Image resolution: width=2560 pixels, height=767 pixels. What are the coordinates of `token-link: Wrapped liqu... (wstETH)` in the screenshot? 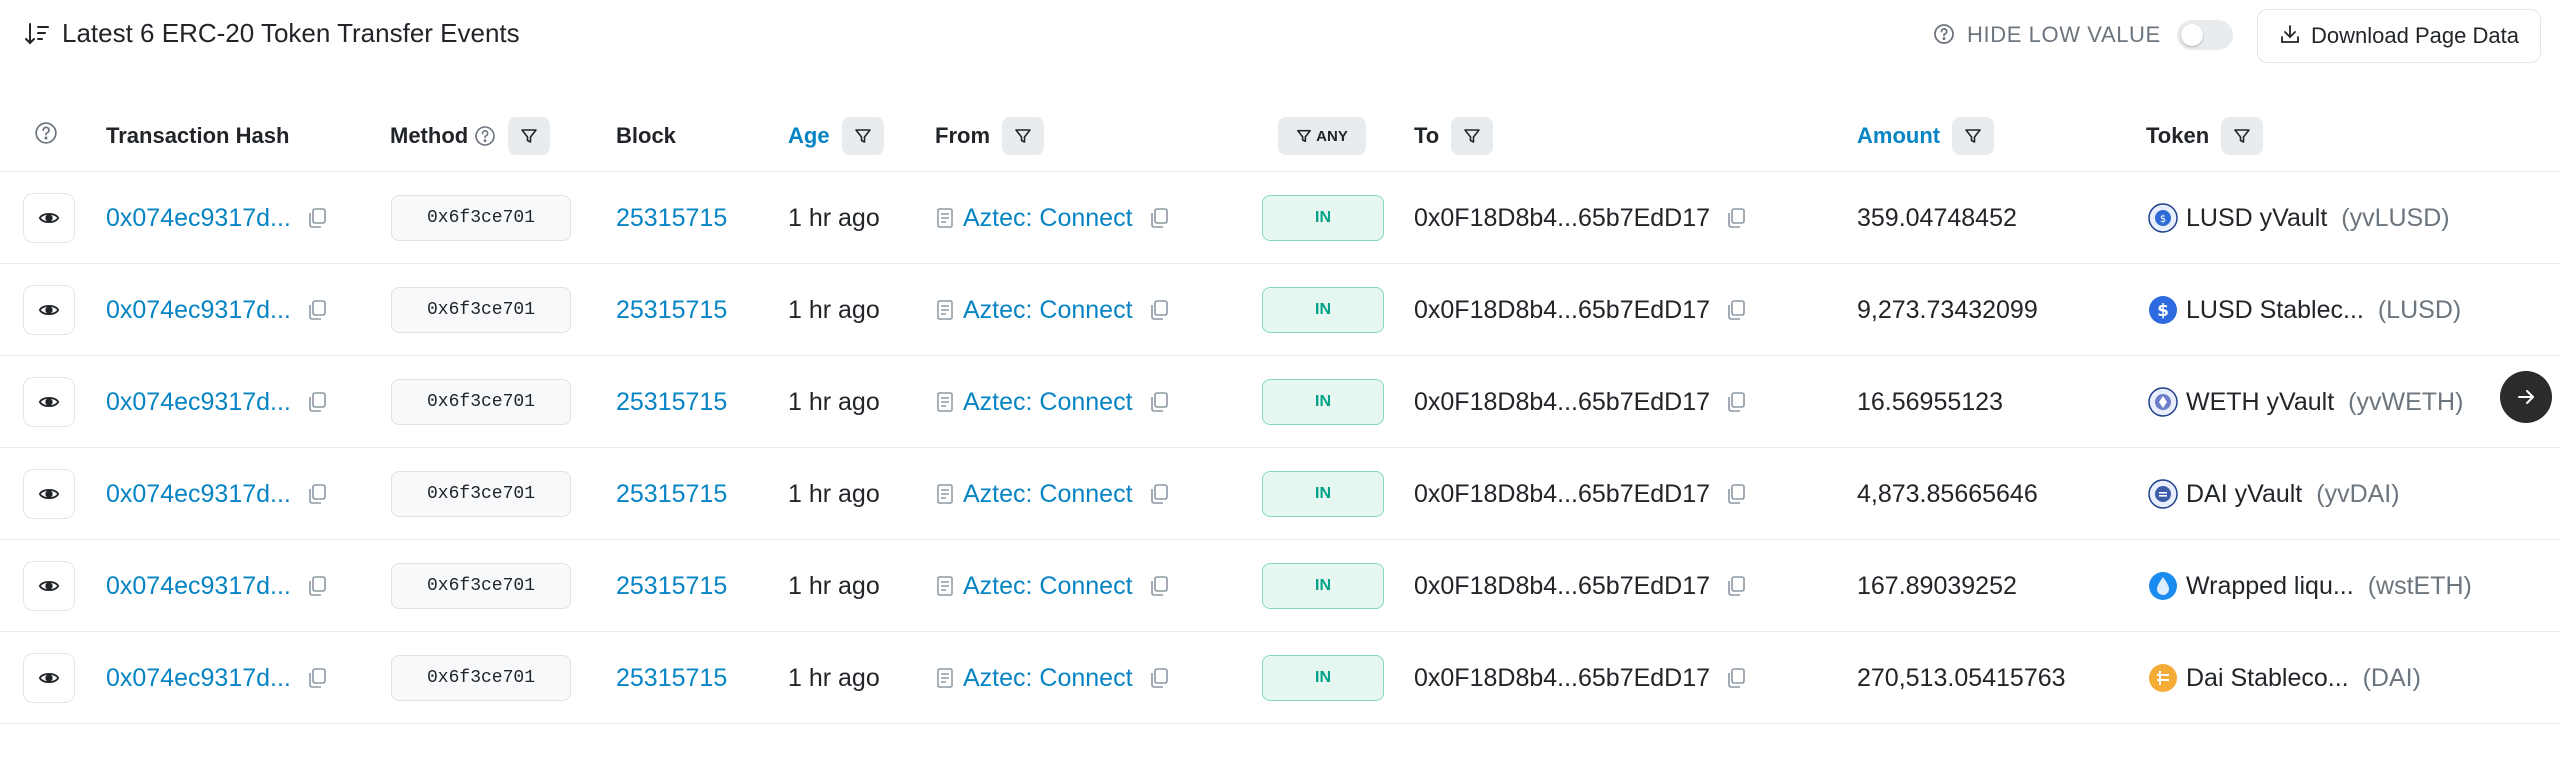 It's located at (2310, 586).